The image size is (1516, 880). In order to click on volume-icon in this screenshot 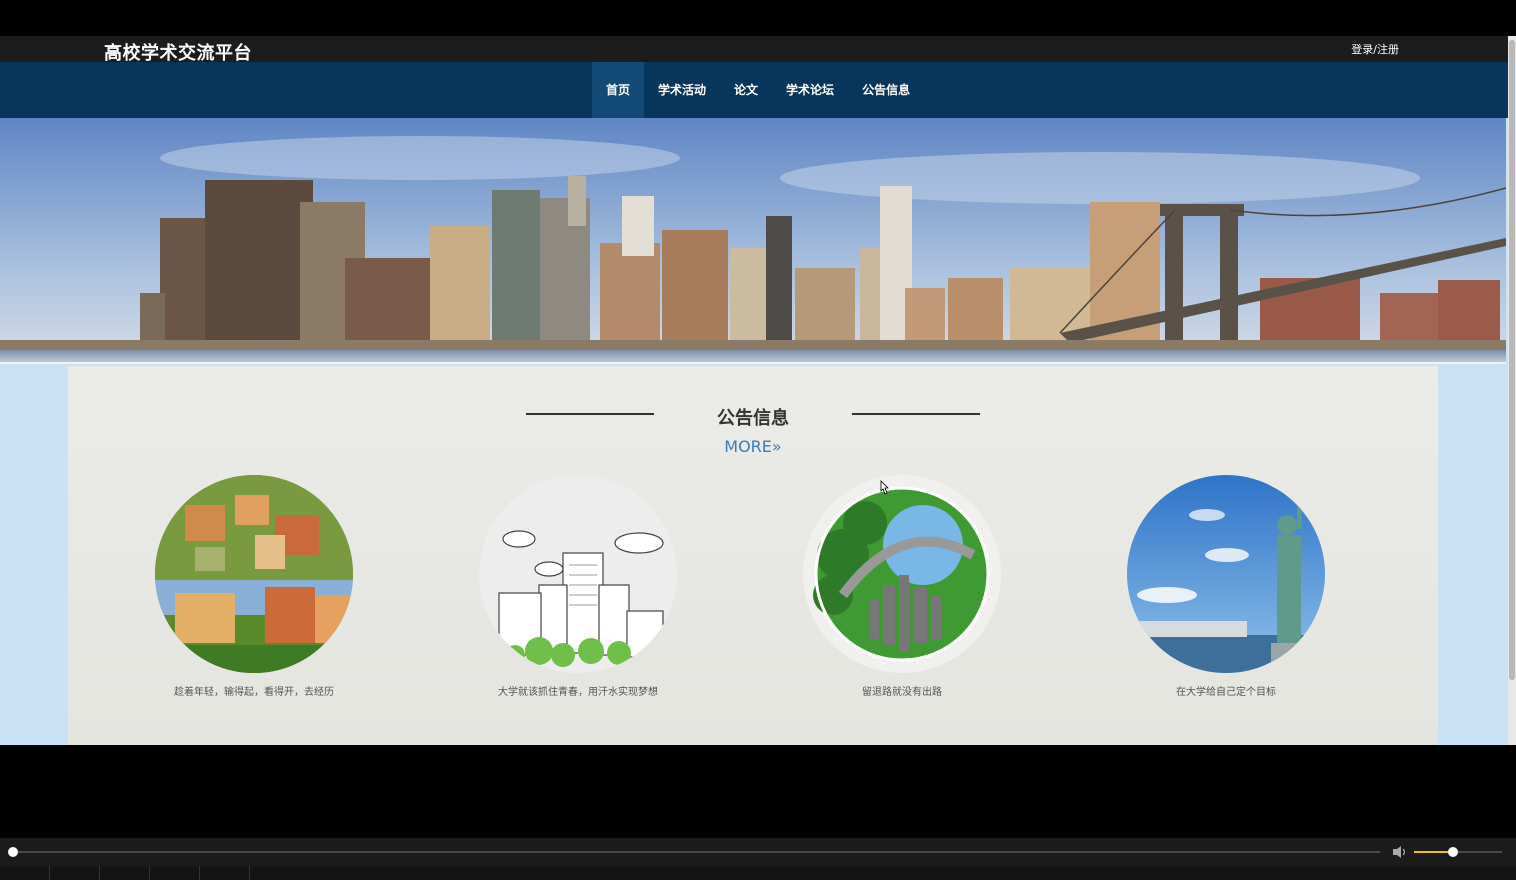, I will do `click(1400, 852)`.